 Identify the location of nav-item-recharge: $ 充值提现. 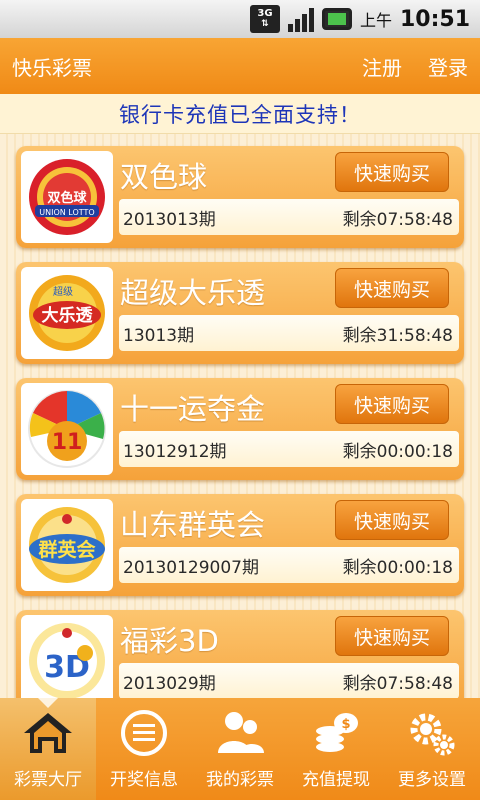
(336, 749).